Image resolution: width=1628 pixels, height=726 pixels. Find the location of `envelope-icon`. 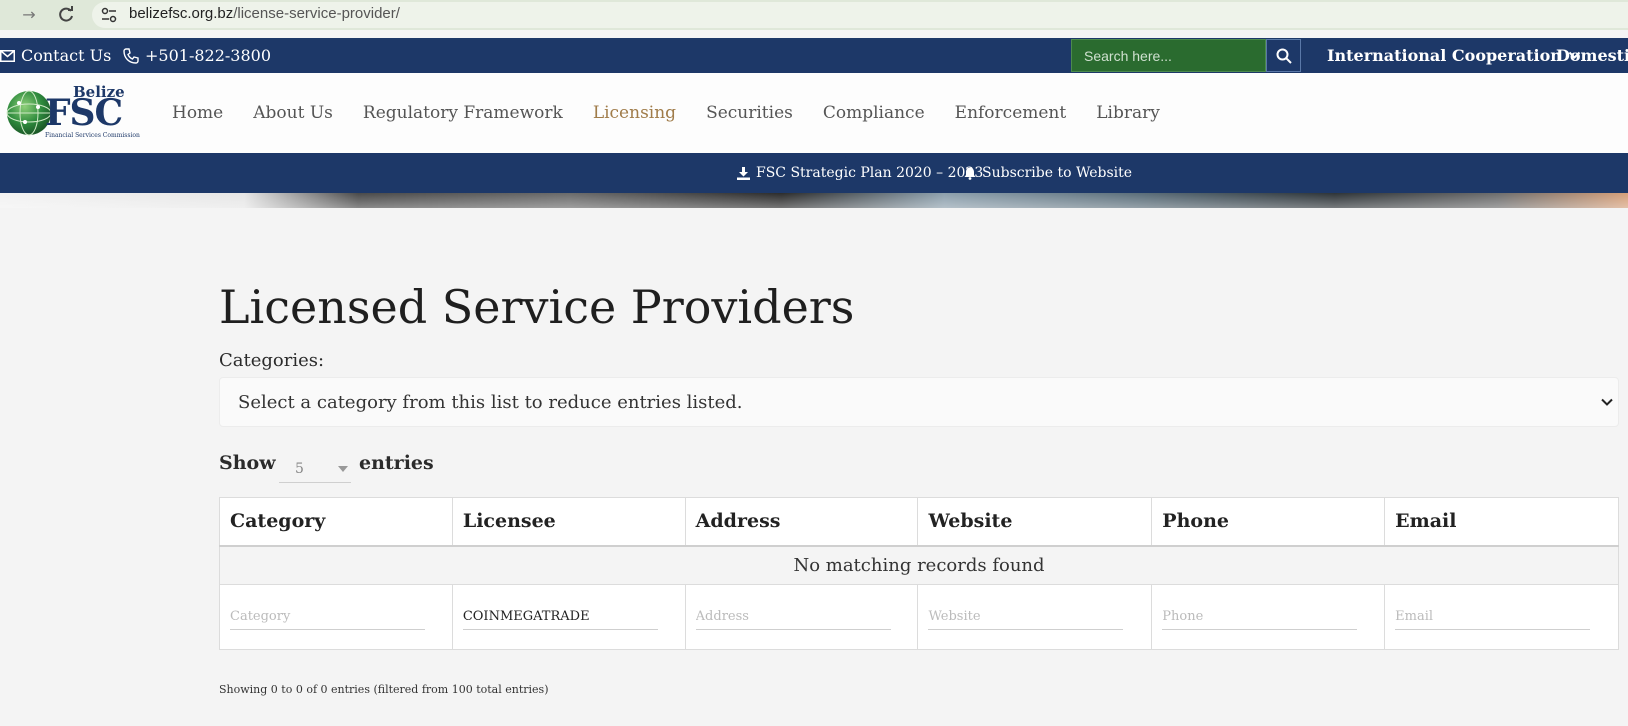

envelope-icon is located at coordinates (7, 55).